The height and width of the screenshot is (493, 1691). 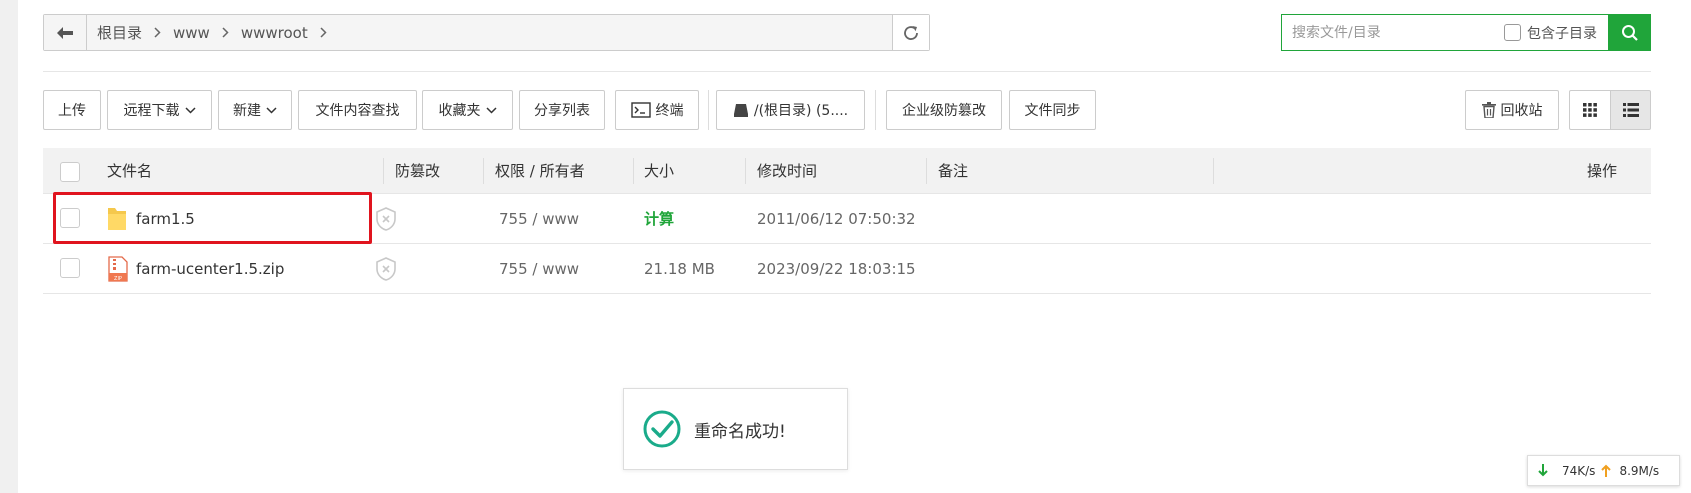 What do you see at coordinates (119, 32) in the screenshot?
I see `breadcrumb-item-root: 根目录` at bounding box center [119, 32].